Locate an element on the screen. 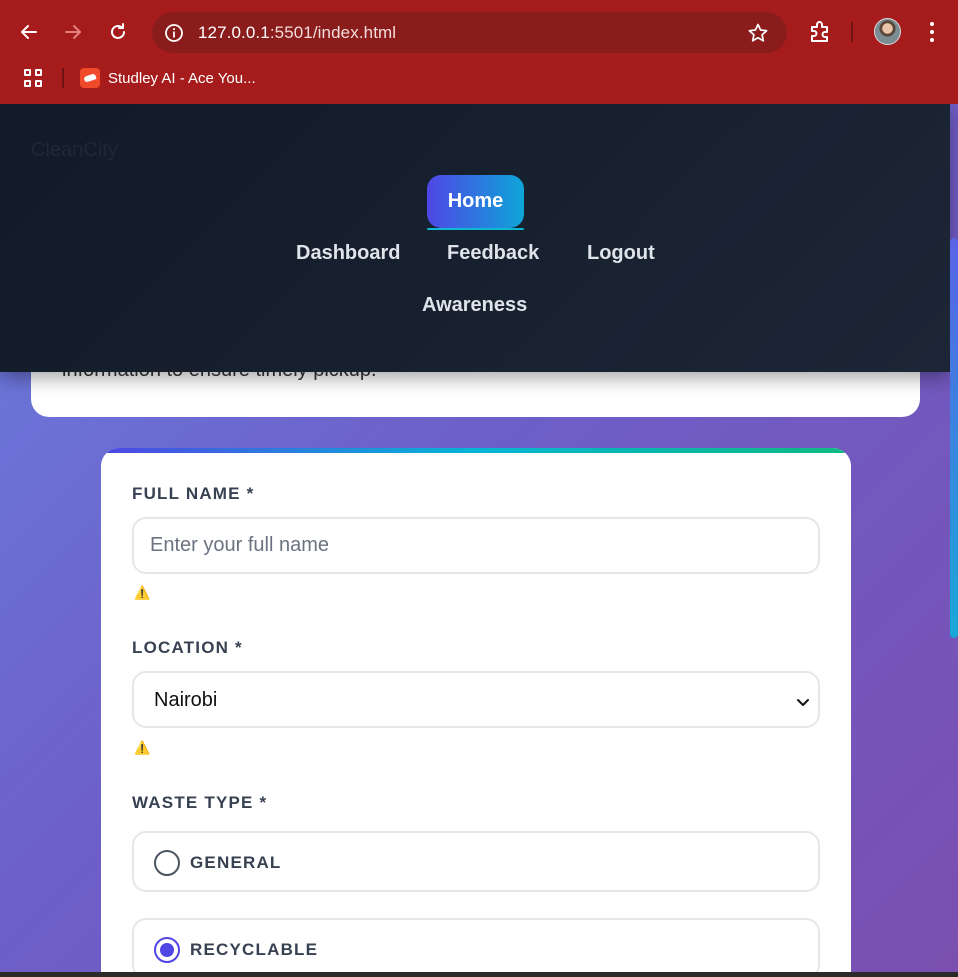 Image resolution: width=958 pixels, height=977 pixels. location-select: Nairobi is located at coordinates (476, 699).